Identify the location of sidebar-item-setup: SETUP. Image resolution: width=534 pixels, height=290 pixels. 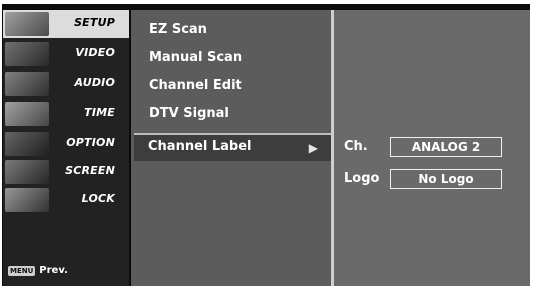
(66, 24).